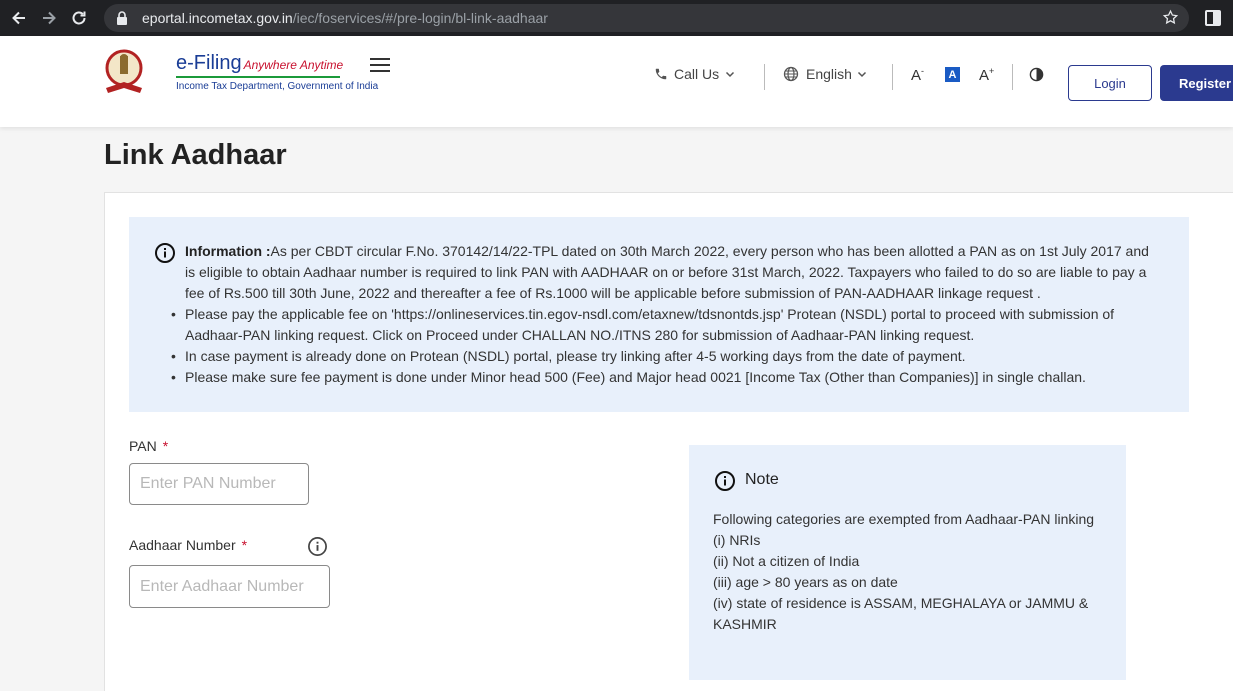 The image size is (1233, 691). I want to click on brand-title: e-Filing Anywhere Anytime, so click(277, 63).